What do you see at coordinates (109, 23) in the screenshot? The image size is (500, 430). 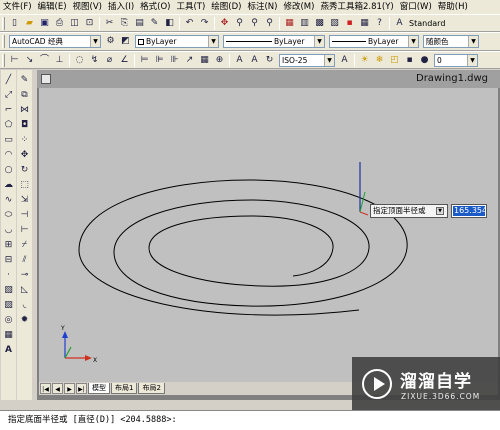 I see `cut-icon: ✂` at bounding box center [109, 23].